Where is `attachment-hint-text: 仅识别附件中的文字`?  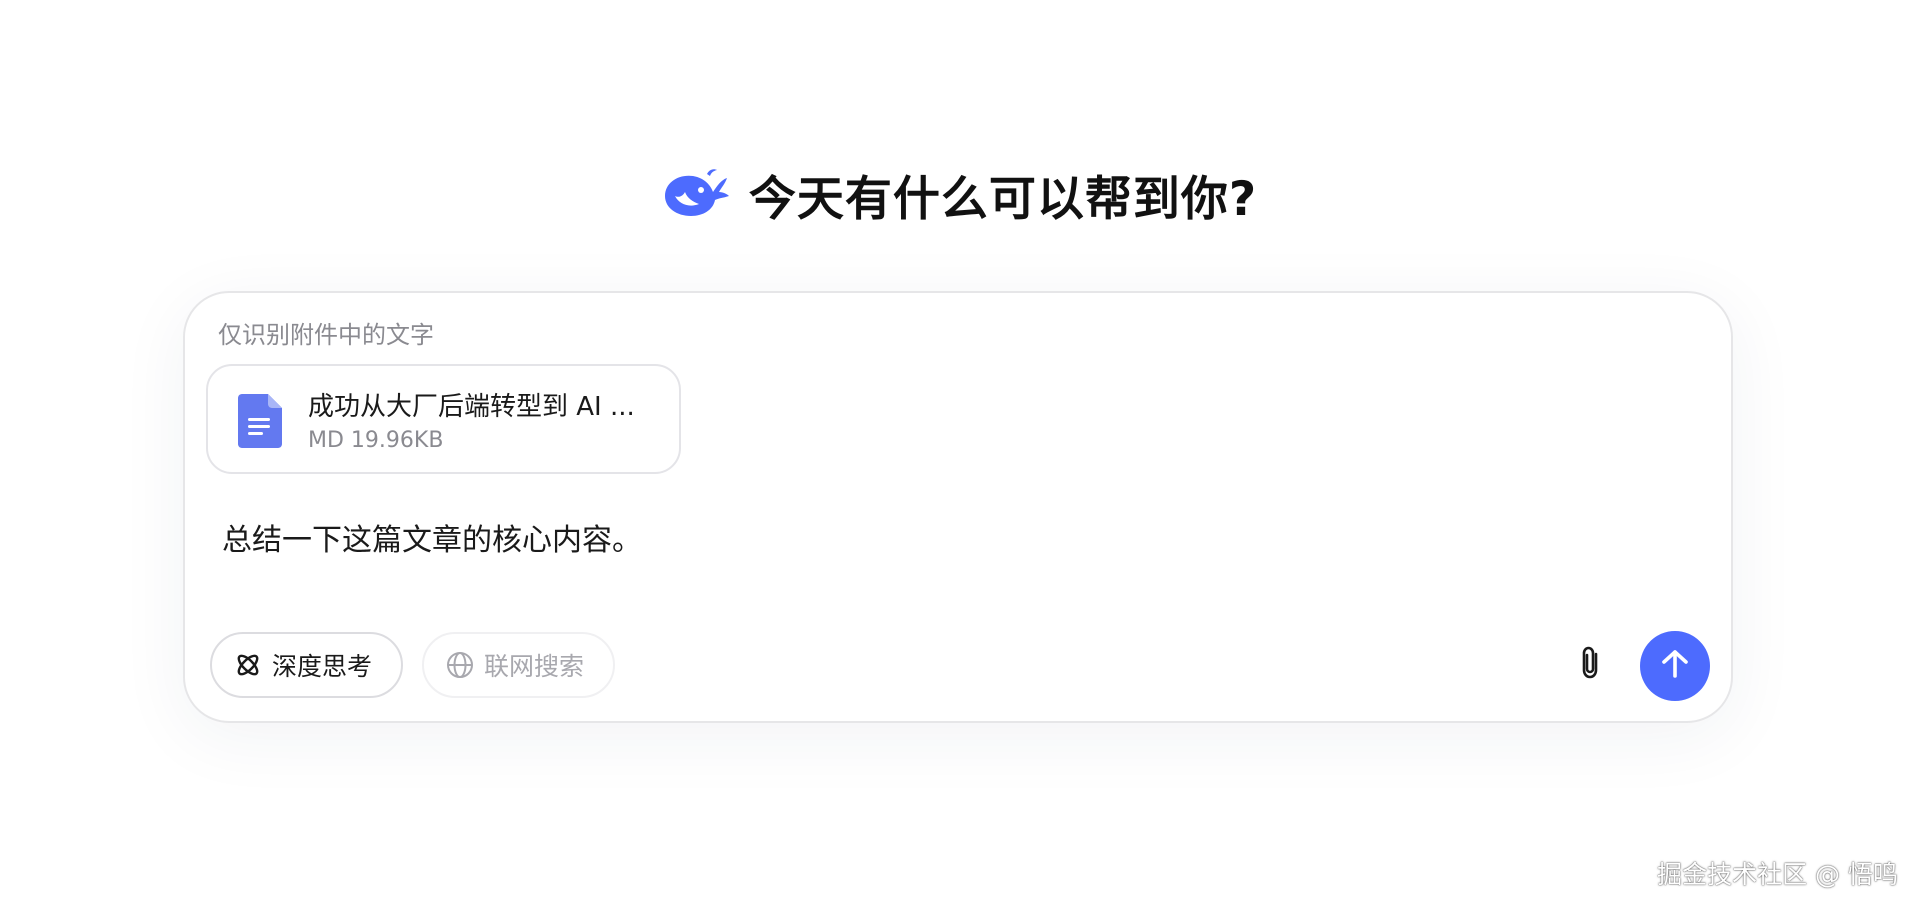
attachment-hint-text: 仅识别附件中的文字 is located at coordinates (326, 335).